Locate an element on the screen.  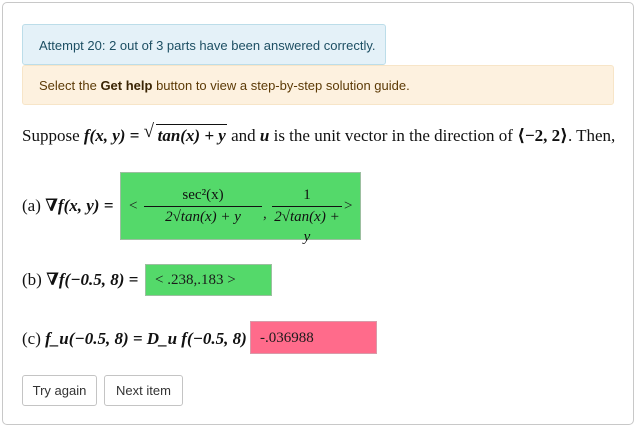
part-c-label: (c) f_u(−0.5, 8) = D_u f(−0.5, 8) = is located at coordinates (141, 339).